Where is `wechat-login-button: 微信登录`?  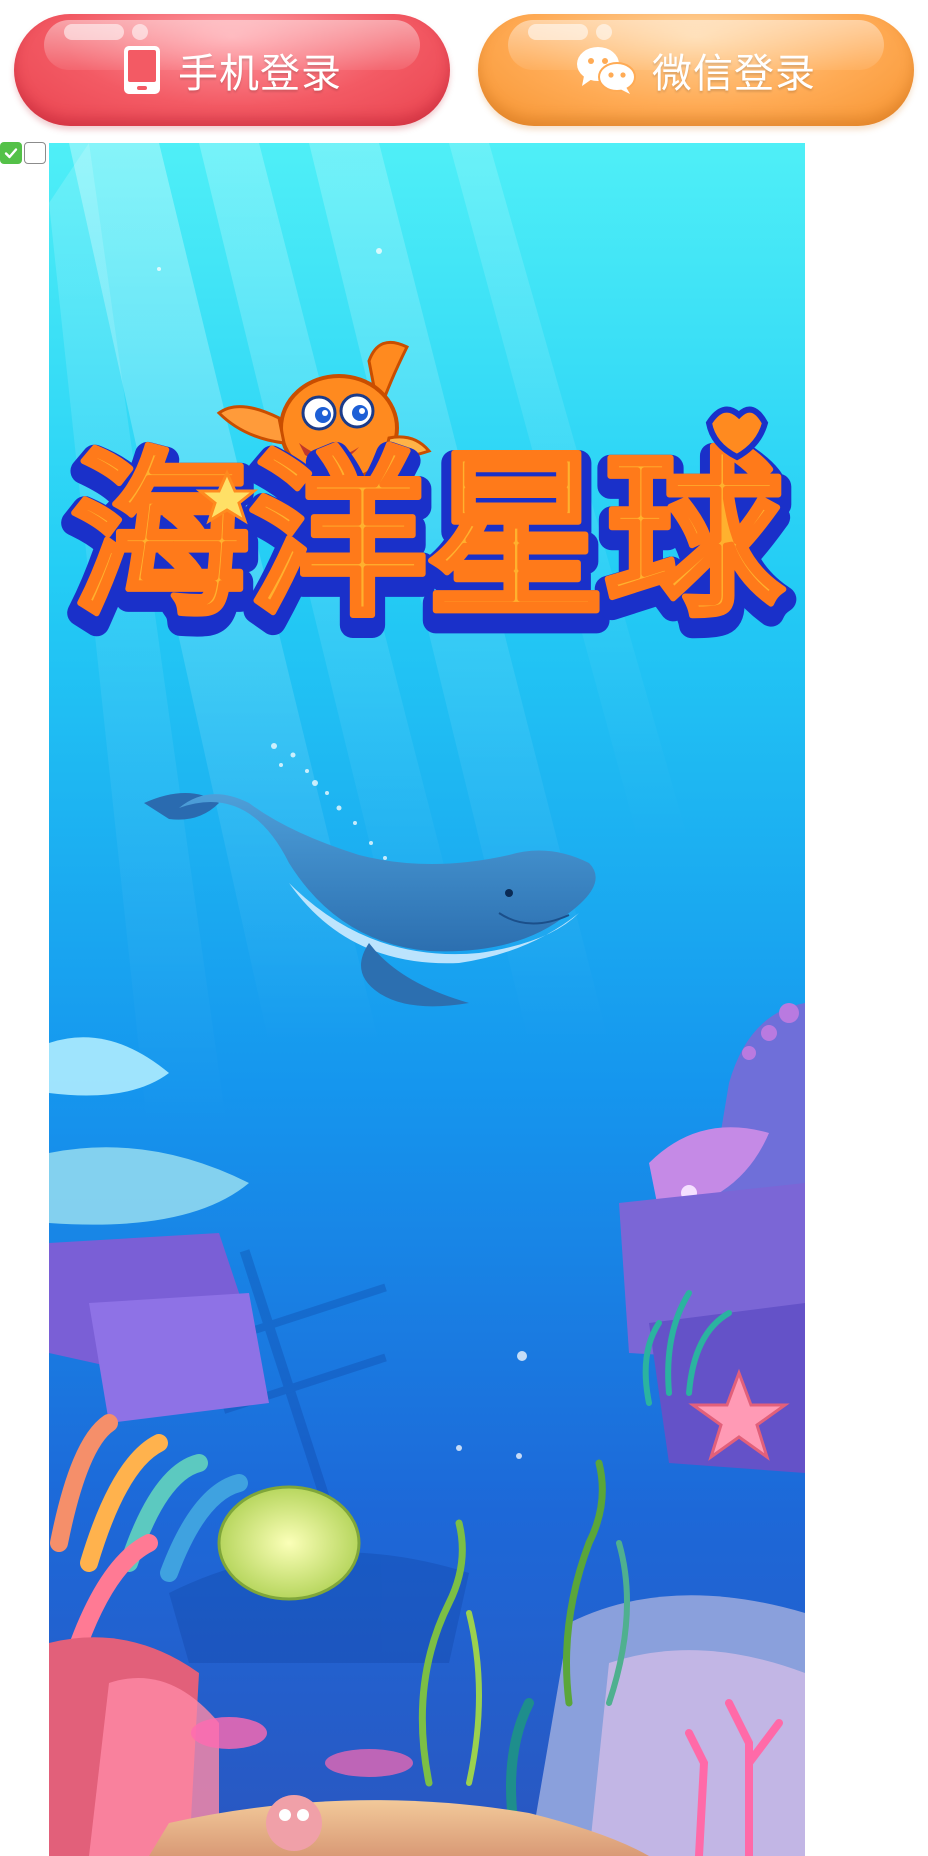
wechat-login-button: 微信登录 is located at coordinates (696, 70).